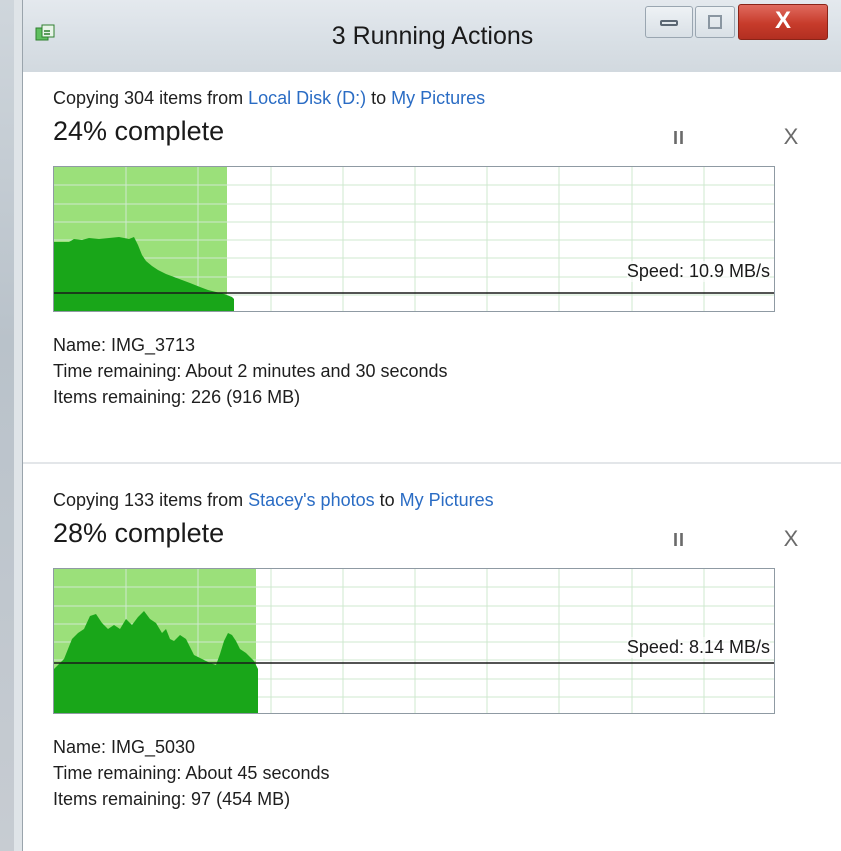  Describe the element at coordinates (139, 533) in the screenshot. I see `percent-complete: 28% complete` at that location.